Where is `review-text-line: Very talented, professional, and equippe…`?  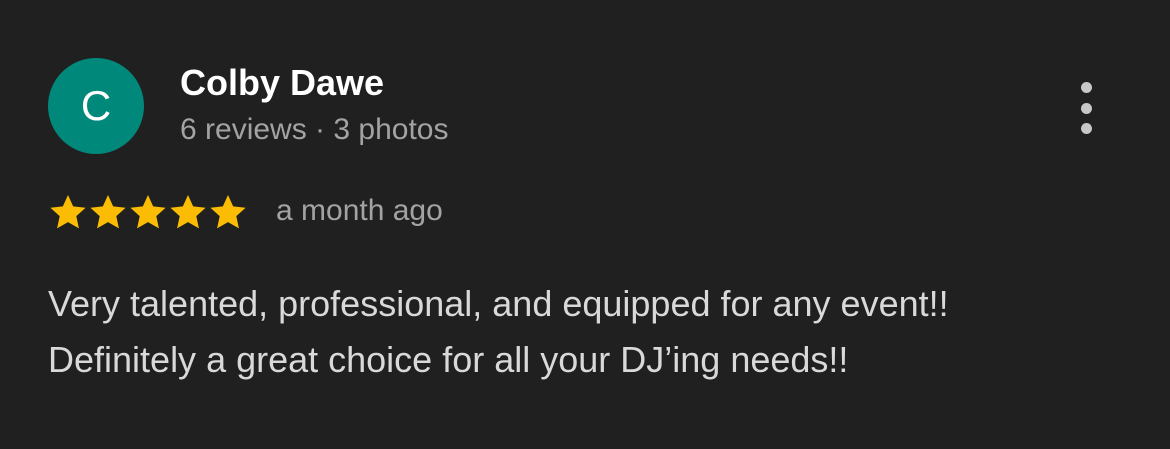
review-text-line: Very talented, professional, and equippe… is located at coordinates (498, 303).